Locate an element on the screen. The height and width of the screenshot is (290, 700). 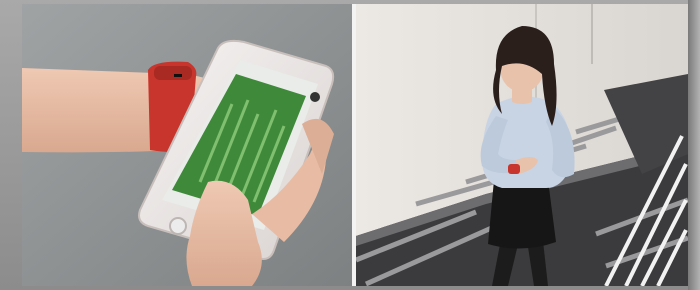
fitness-tracker-wrist is located at coordinates (514, 169).